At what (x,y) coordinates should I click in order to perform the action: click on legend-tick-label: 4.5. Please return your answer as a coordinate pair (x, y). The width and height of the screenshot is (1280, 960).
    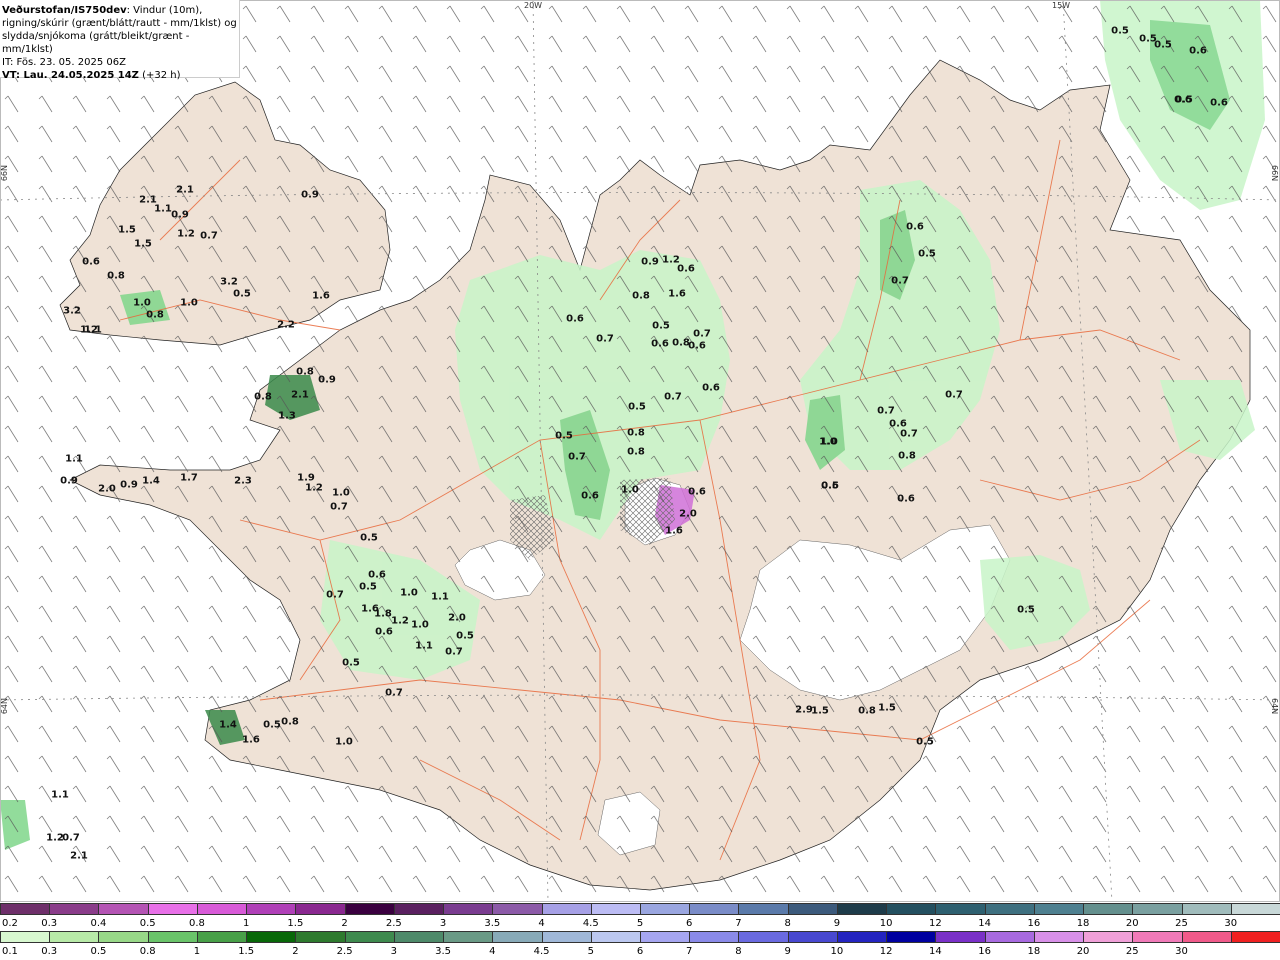
    Looking at the image, I should click on (541, 951).